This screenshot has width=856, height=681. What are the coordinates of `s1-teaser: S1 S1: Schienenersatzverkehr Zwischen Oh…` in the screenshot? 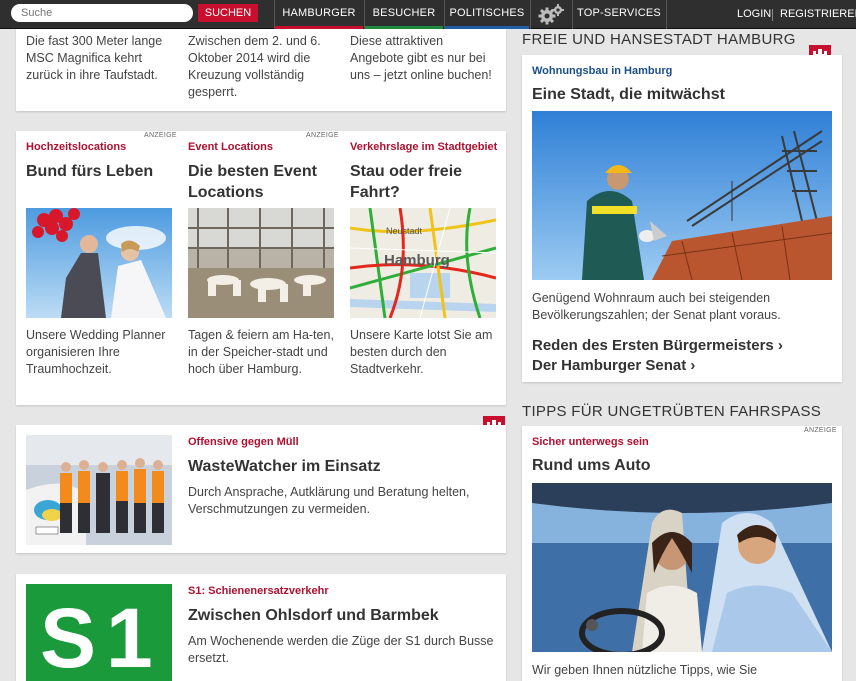 It's located at (261, 627).